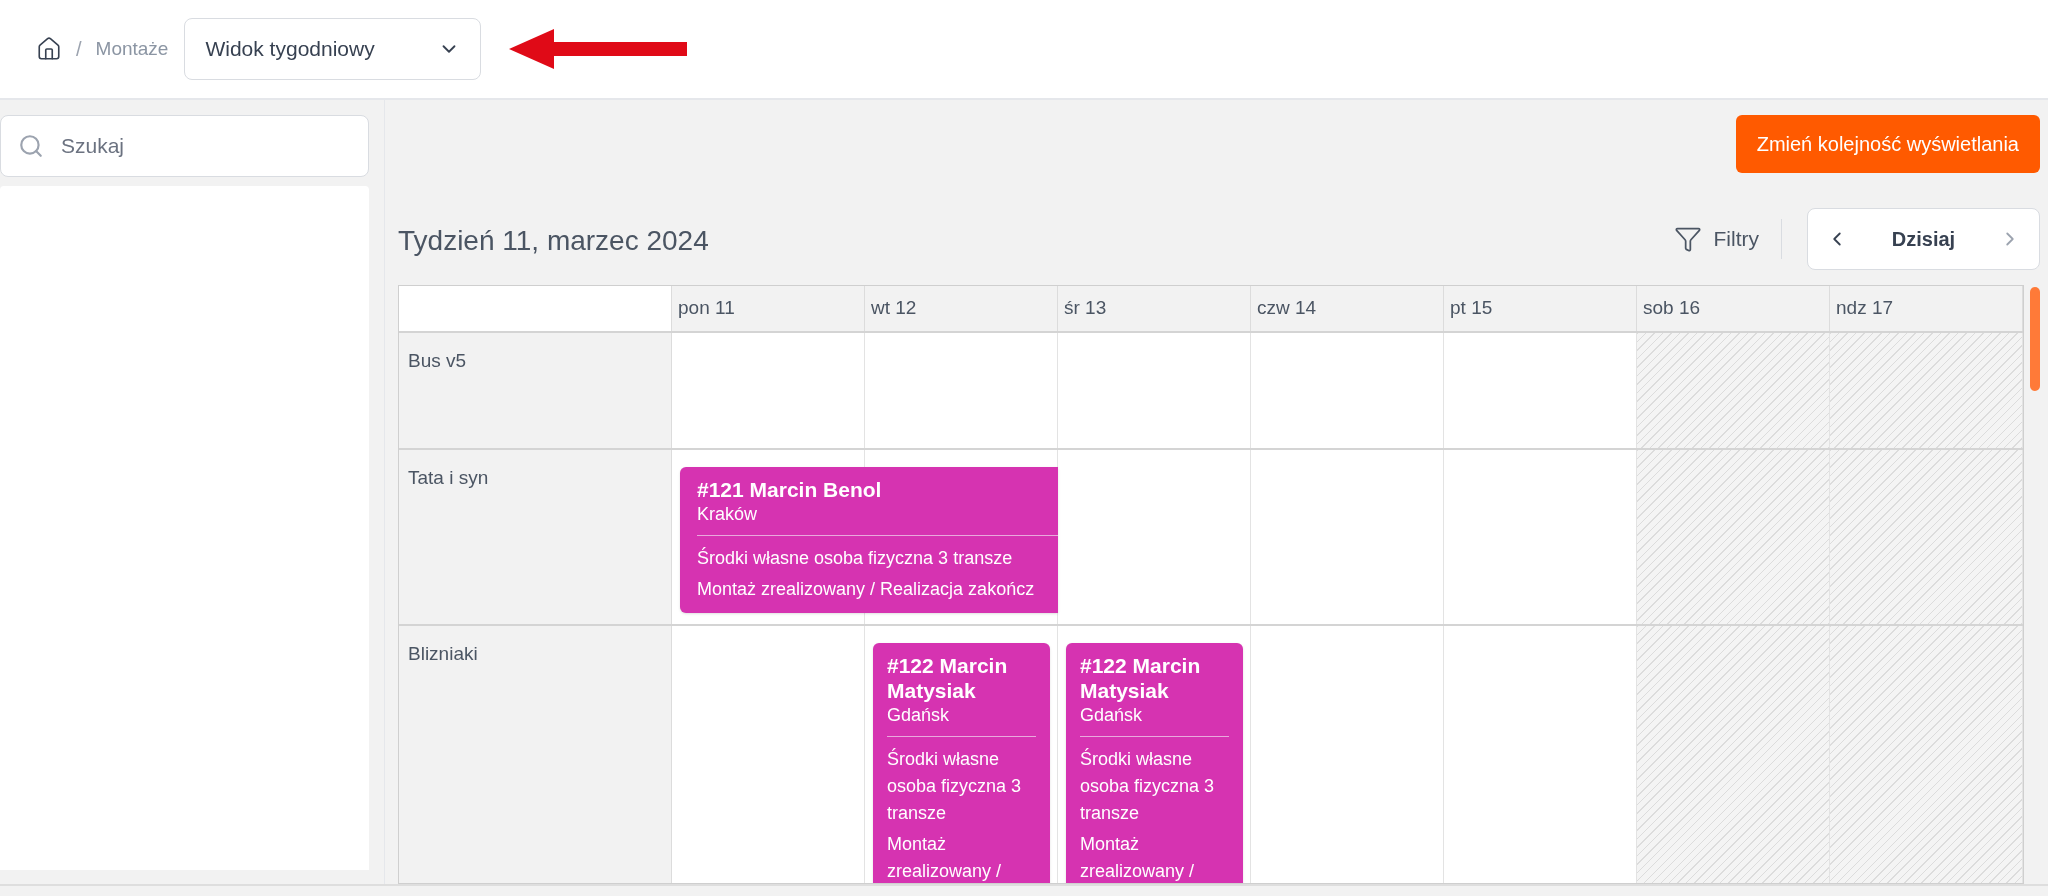 This screenshot has height=896, width=2048. Describe the element at coordinates (1687, 239) in the screenshot. I see `filter-icon` at that location.